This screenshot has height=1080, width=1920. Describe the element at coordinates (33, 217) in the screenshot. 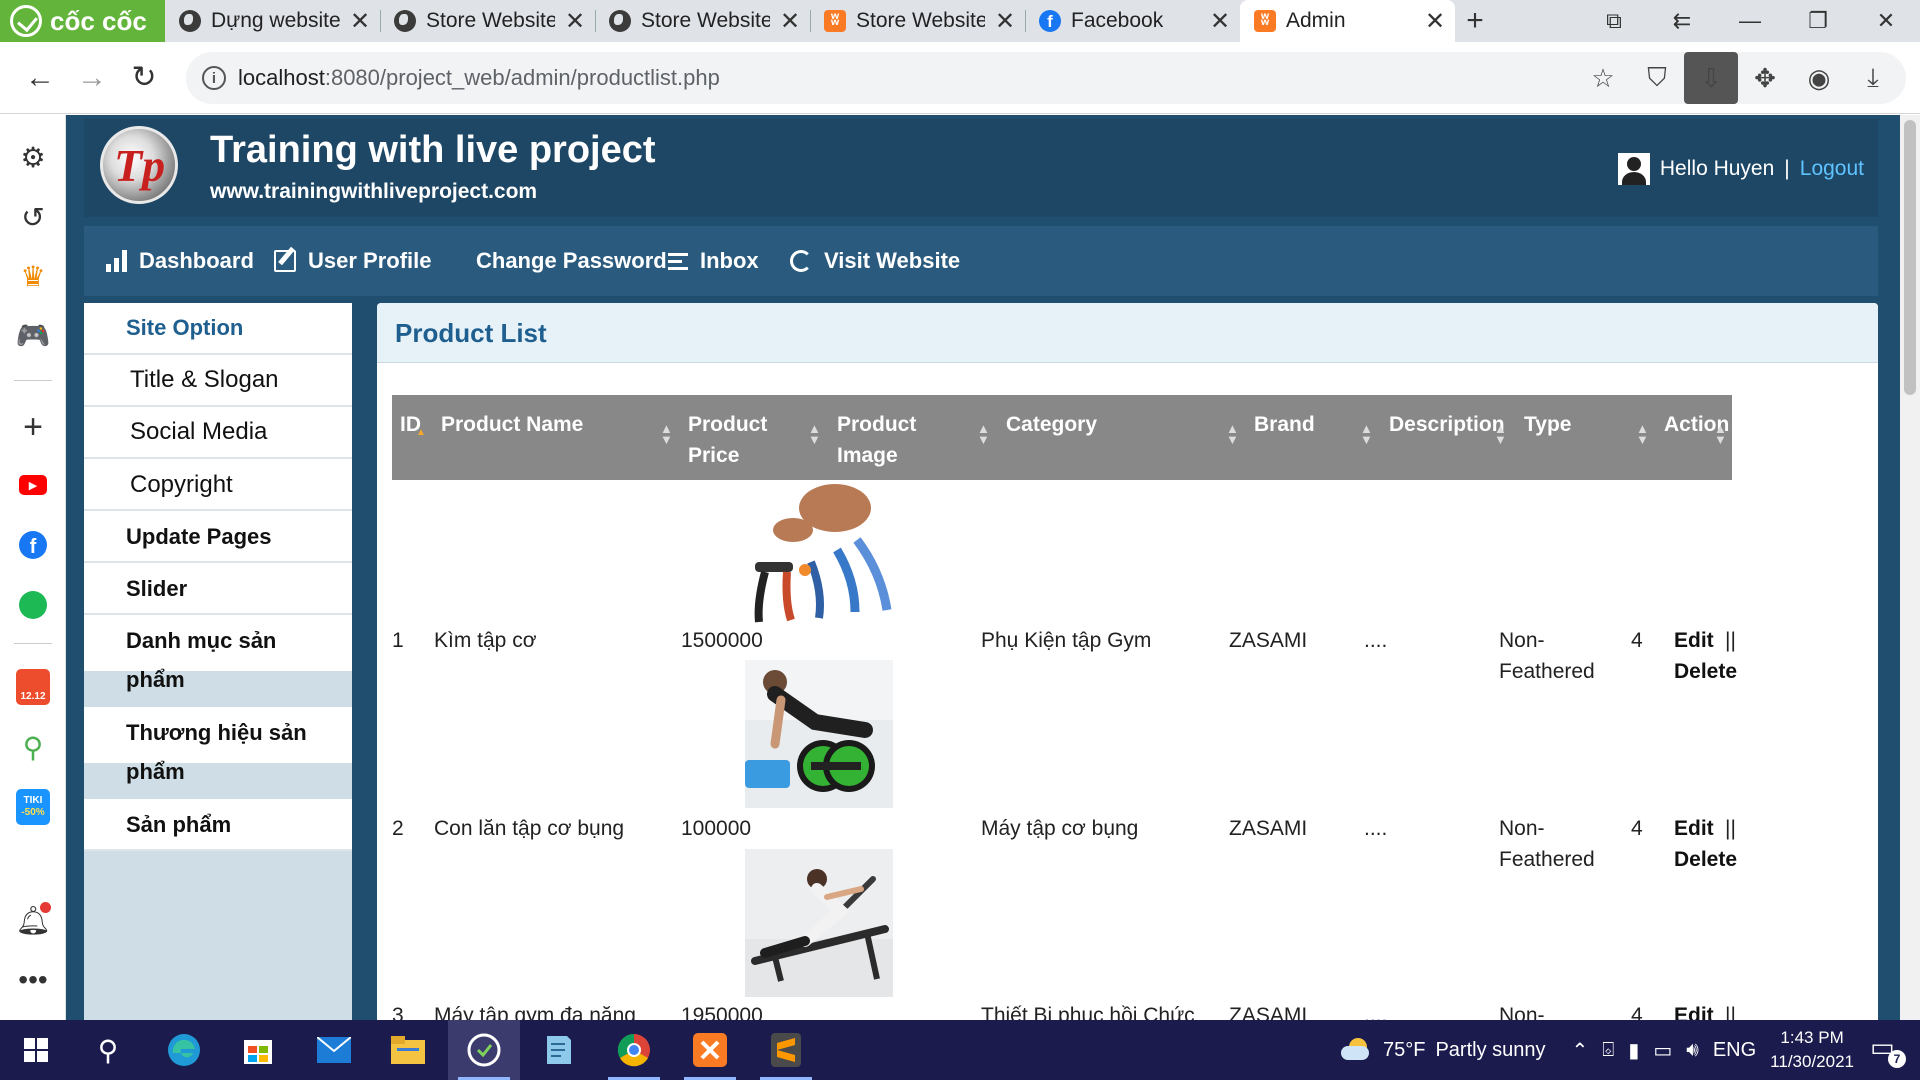

I see `history-icon: ↺` at that location.